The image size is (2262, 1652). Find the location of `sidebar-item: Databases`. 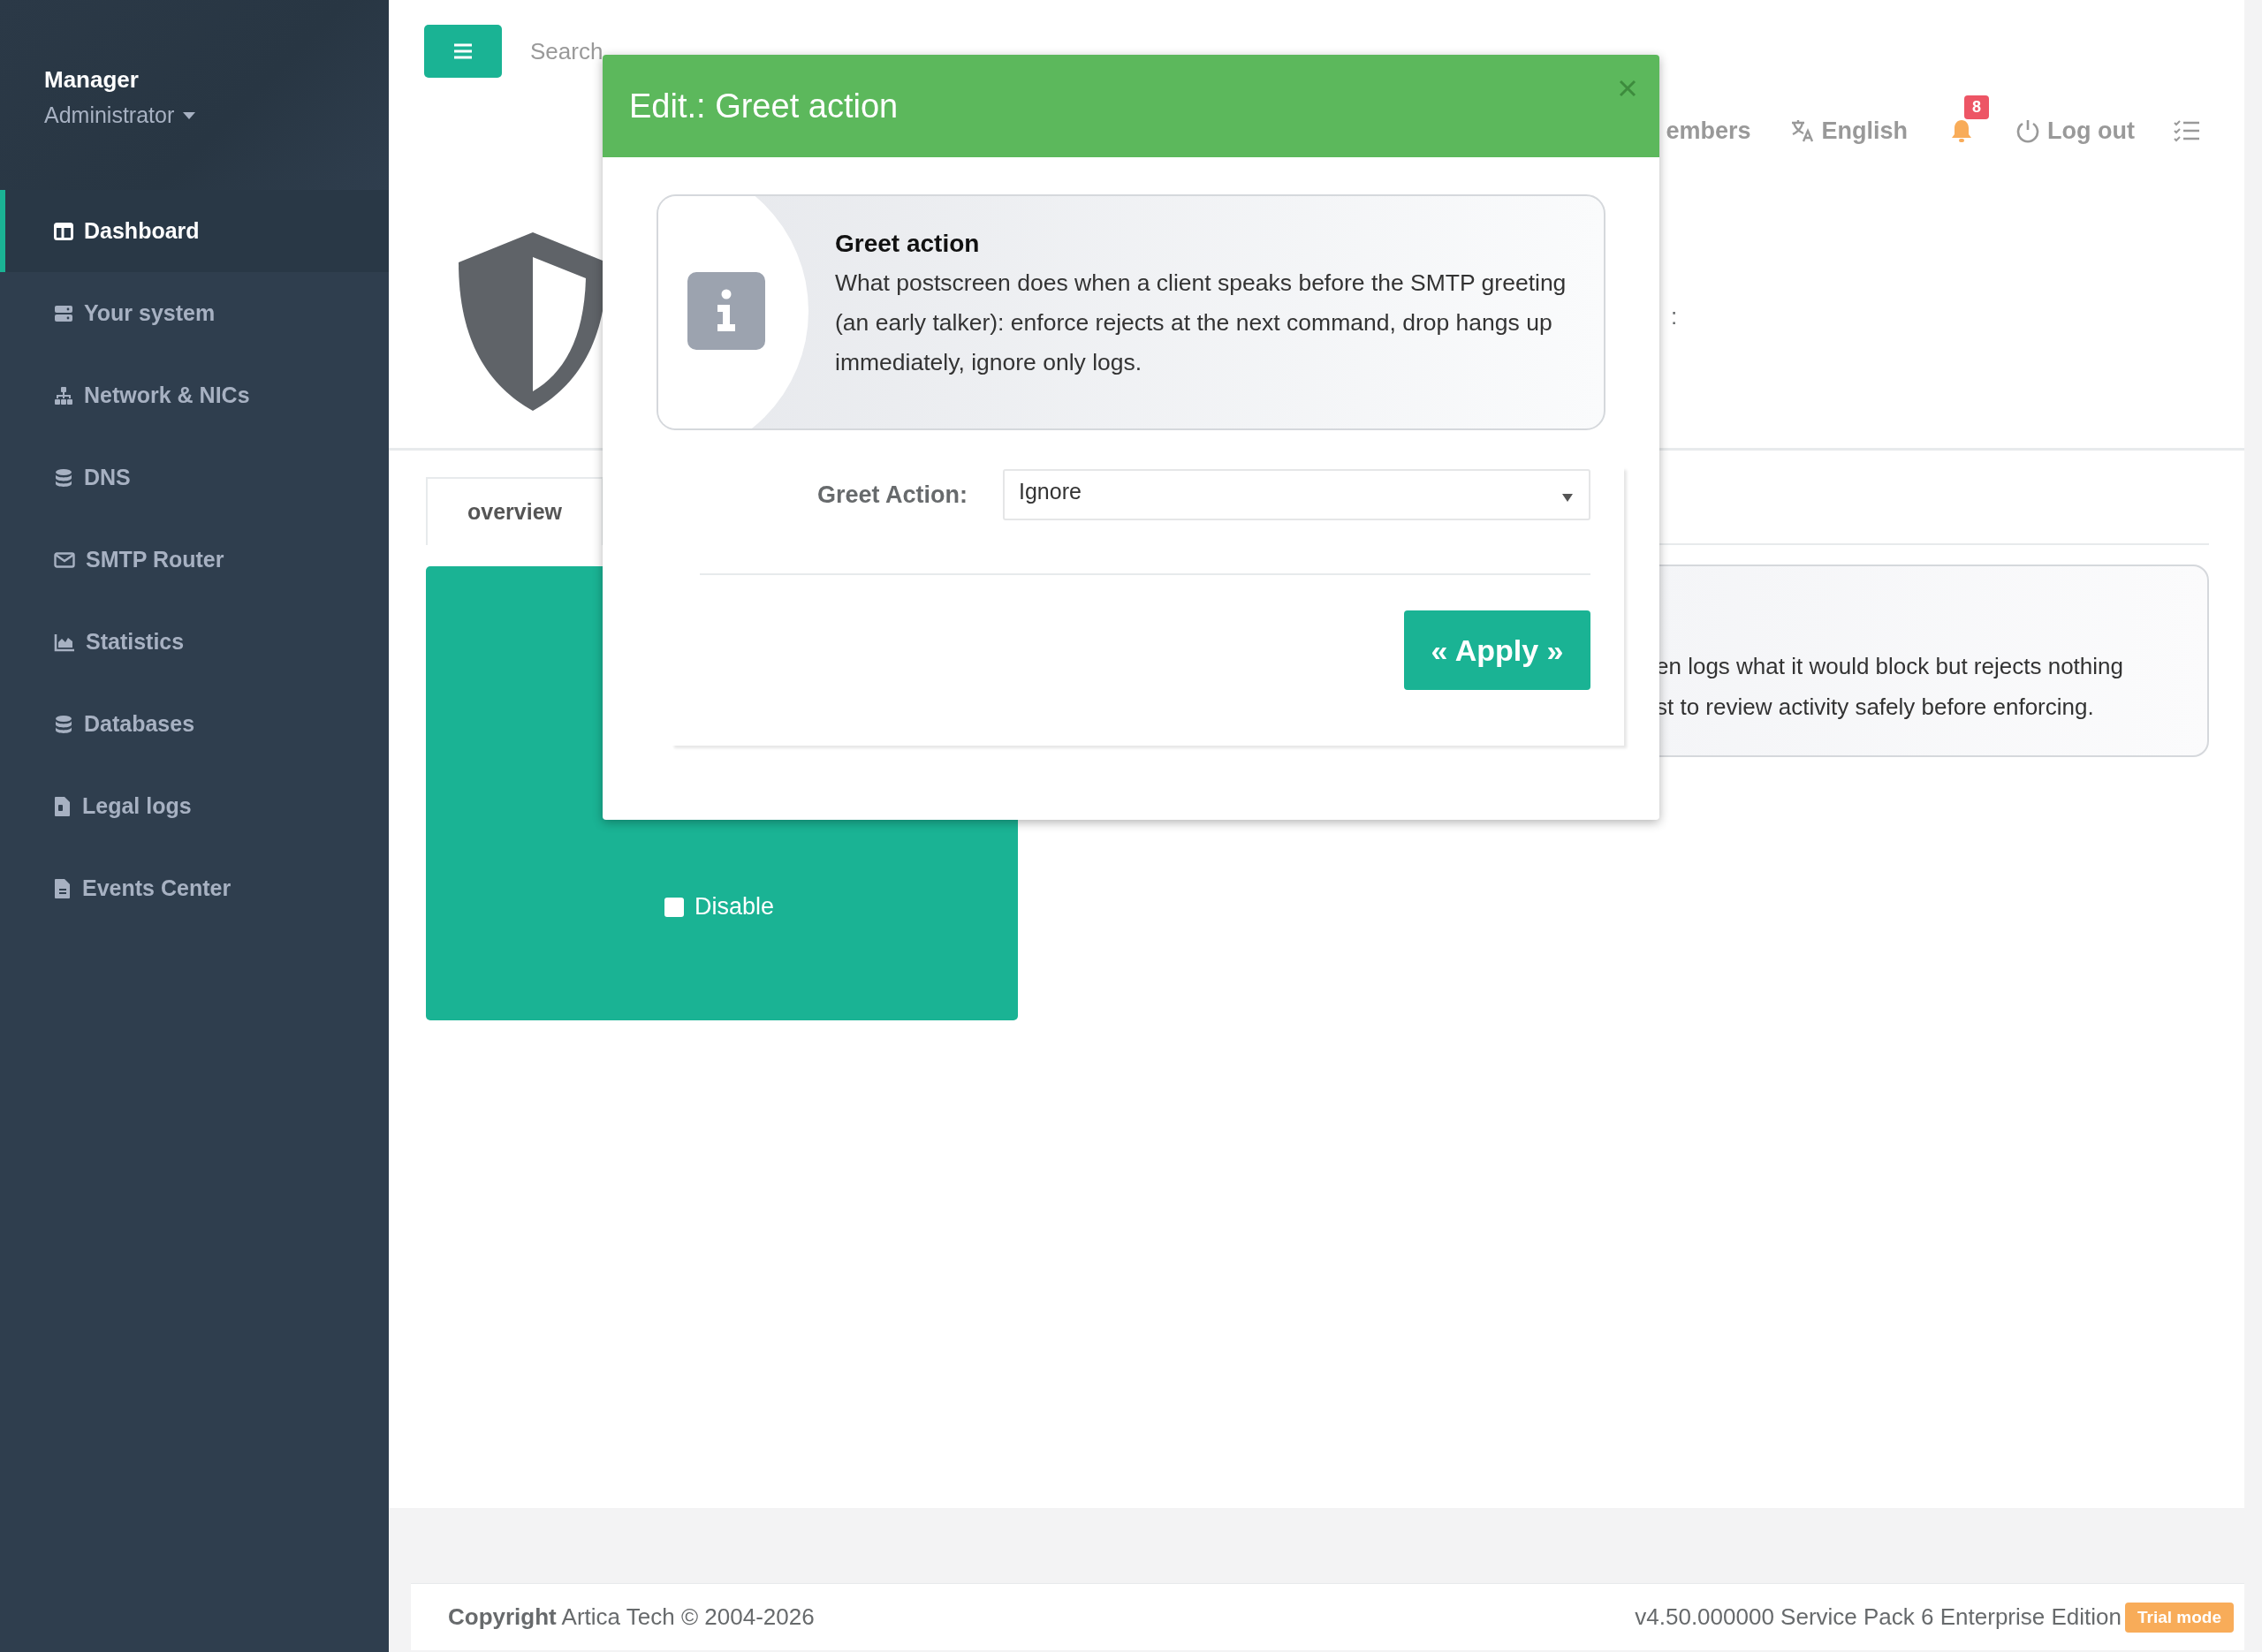

sidebar-item: Databases is located at coordinates (194, 724).